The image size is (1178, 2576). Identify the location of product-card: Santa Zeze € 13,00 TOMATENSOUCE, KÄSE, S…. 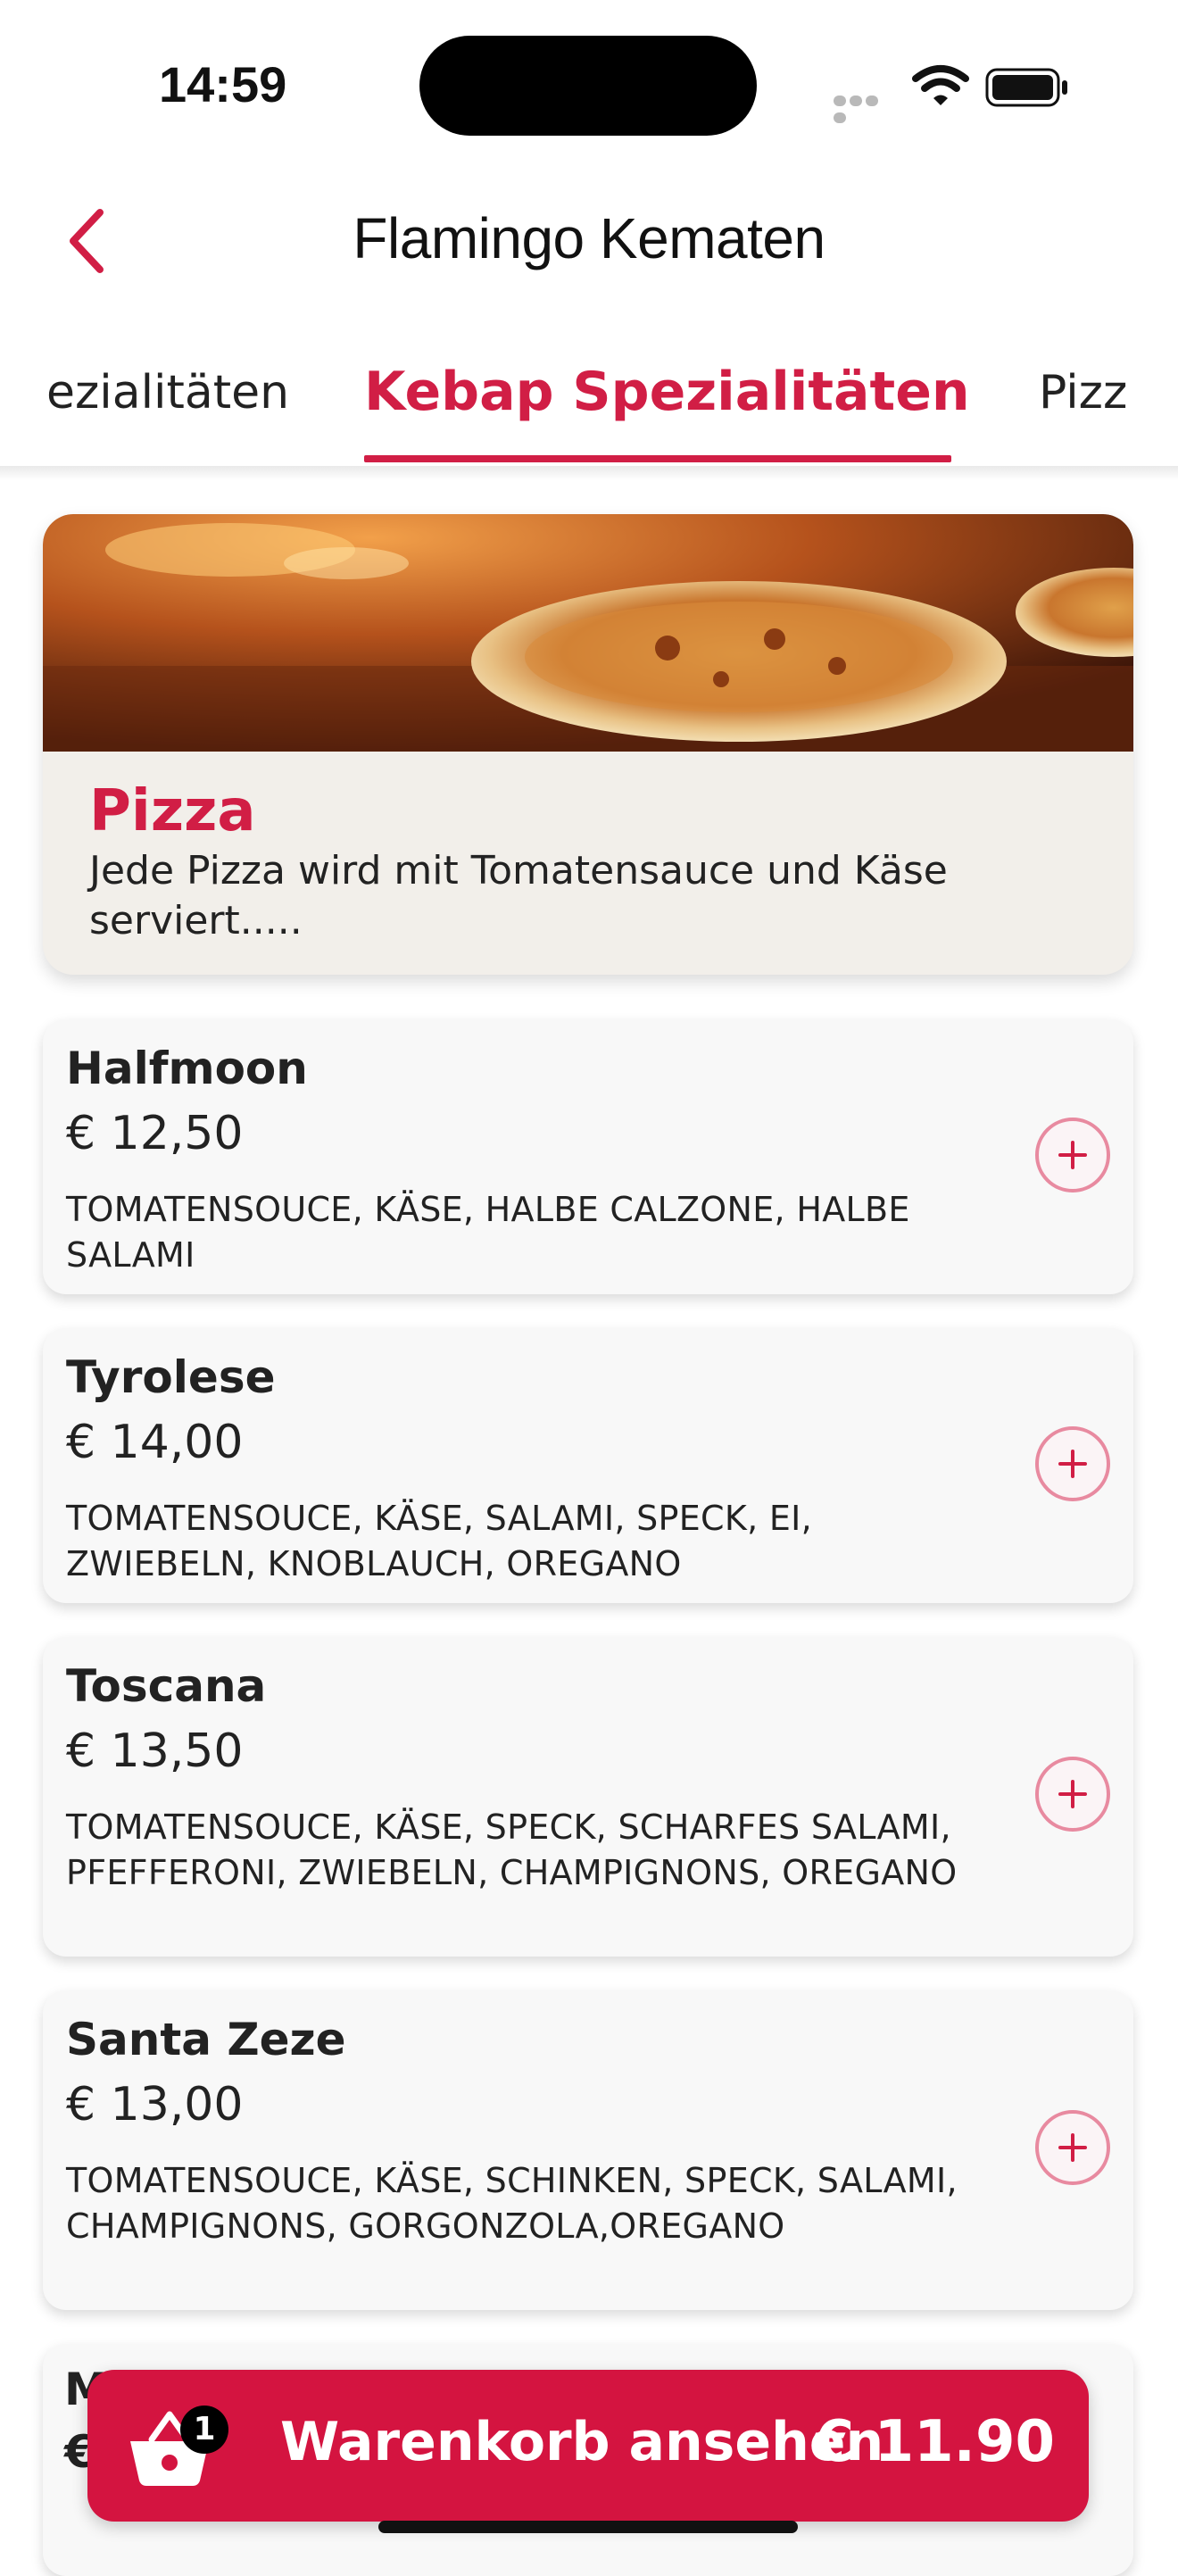
(588, 2150).